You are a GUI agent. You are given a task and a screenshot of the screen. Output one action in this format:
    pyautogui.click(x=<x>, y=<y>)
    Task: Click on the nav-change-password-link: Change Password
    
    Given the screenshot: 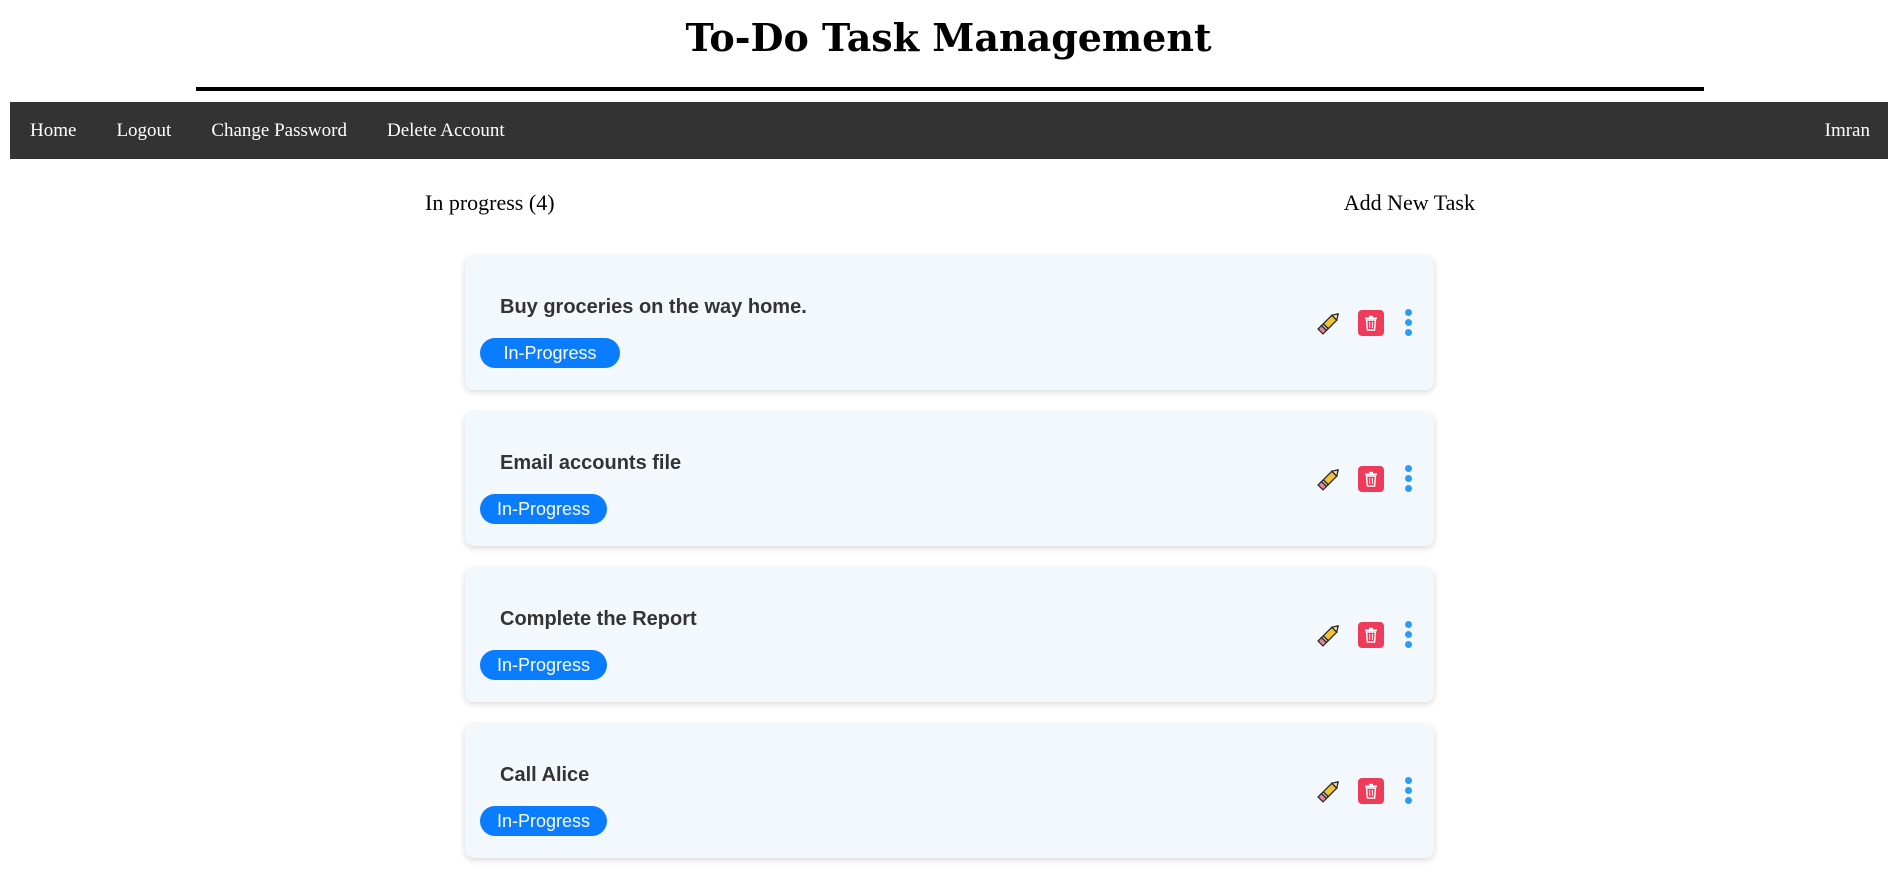 What is the action you would take?
    pyautogui.click(x=279, y=130)
    